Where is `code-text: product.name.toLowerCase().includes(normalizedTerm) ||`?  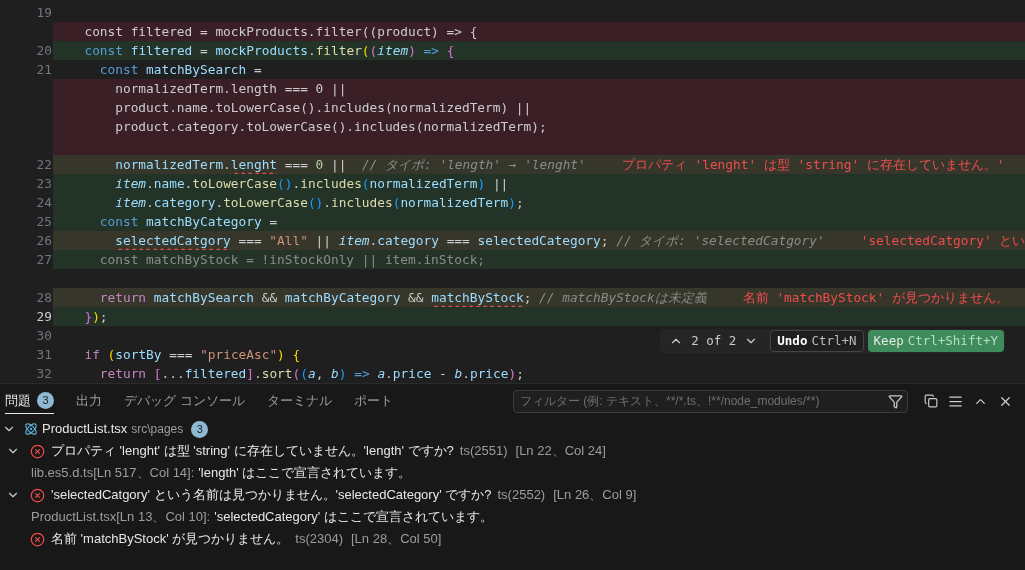
code-text: product.name.toLowerCase().includes(normalizedTerm) || is located at coordinates (323, 108).